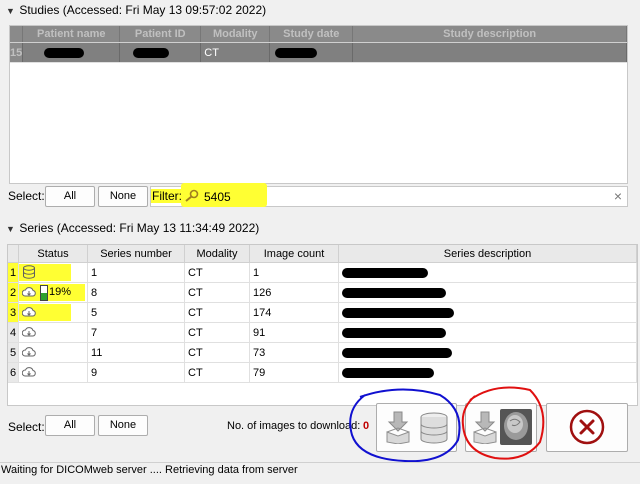 The width and height of the screenshot is (640, 484). What do you see at coordinates (136, 292) in the screenshot?
I see `series-number-cell: 8` at bounding box center [136, 292].